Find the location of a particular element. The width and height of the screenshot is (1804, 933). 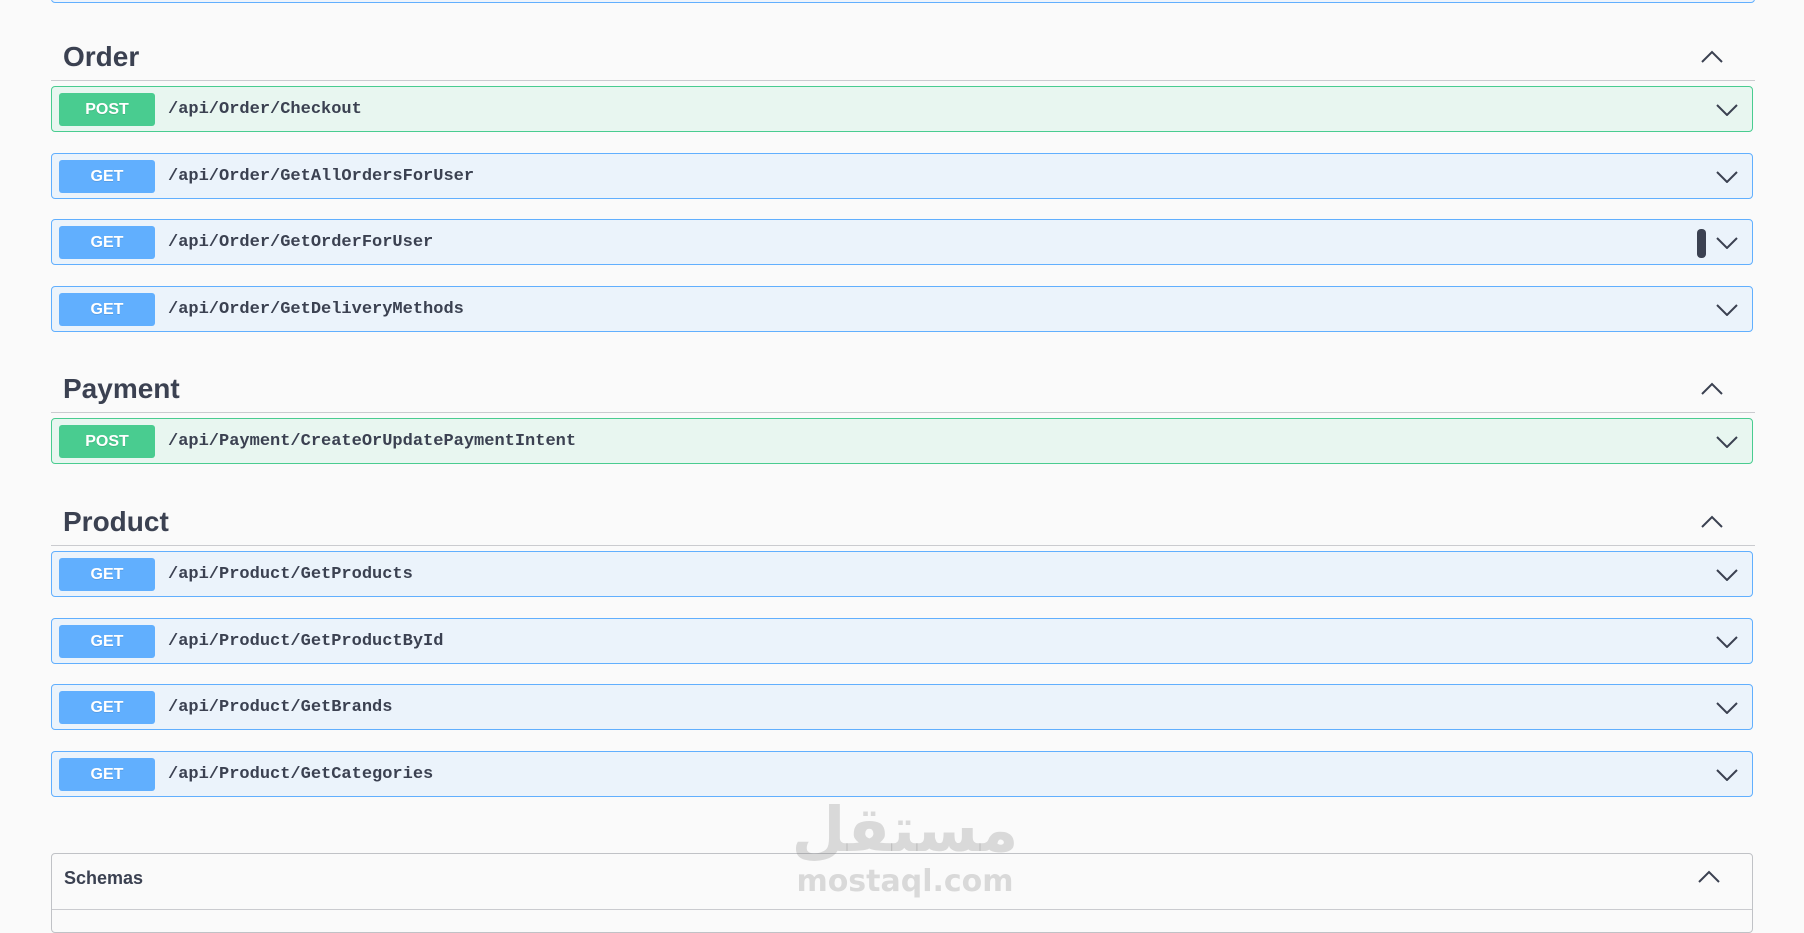

operation-path: /api/Order/GetAllOrdersForUser is located at coordinates (321, 176).